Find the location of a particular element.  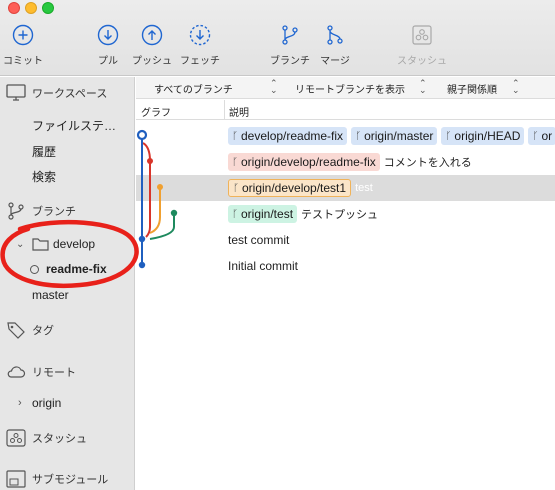

close-window-button is located at coordinates (14, 8).